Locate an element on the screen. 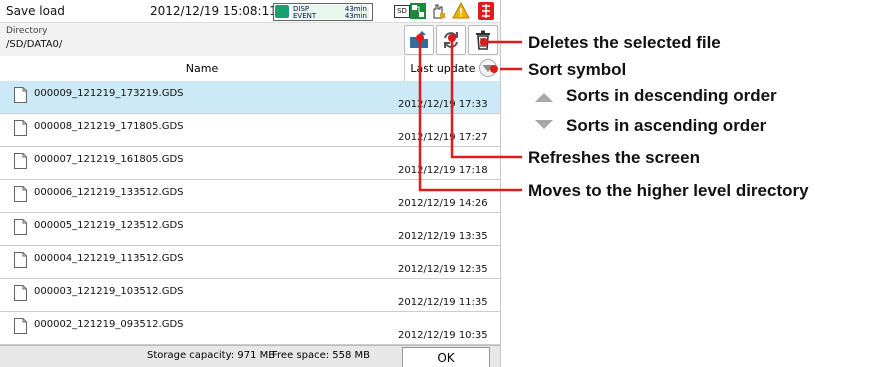  parent-directory-button is located at coordinates (419, 40).